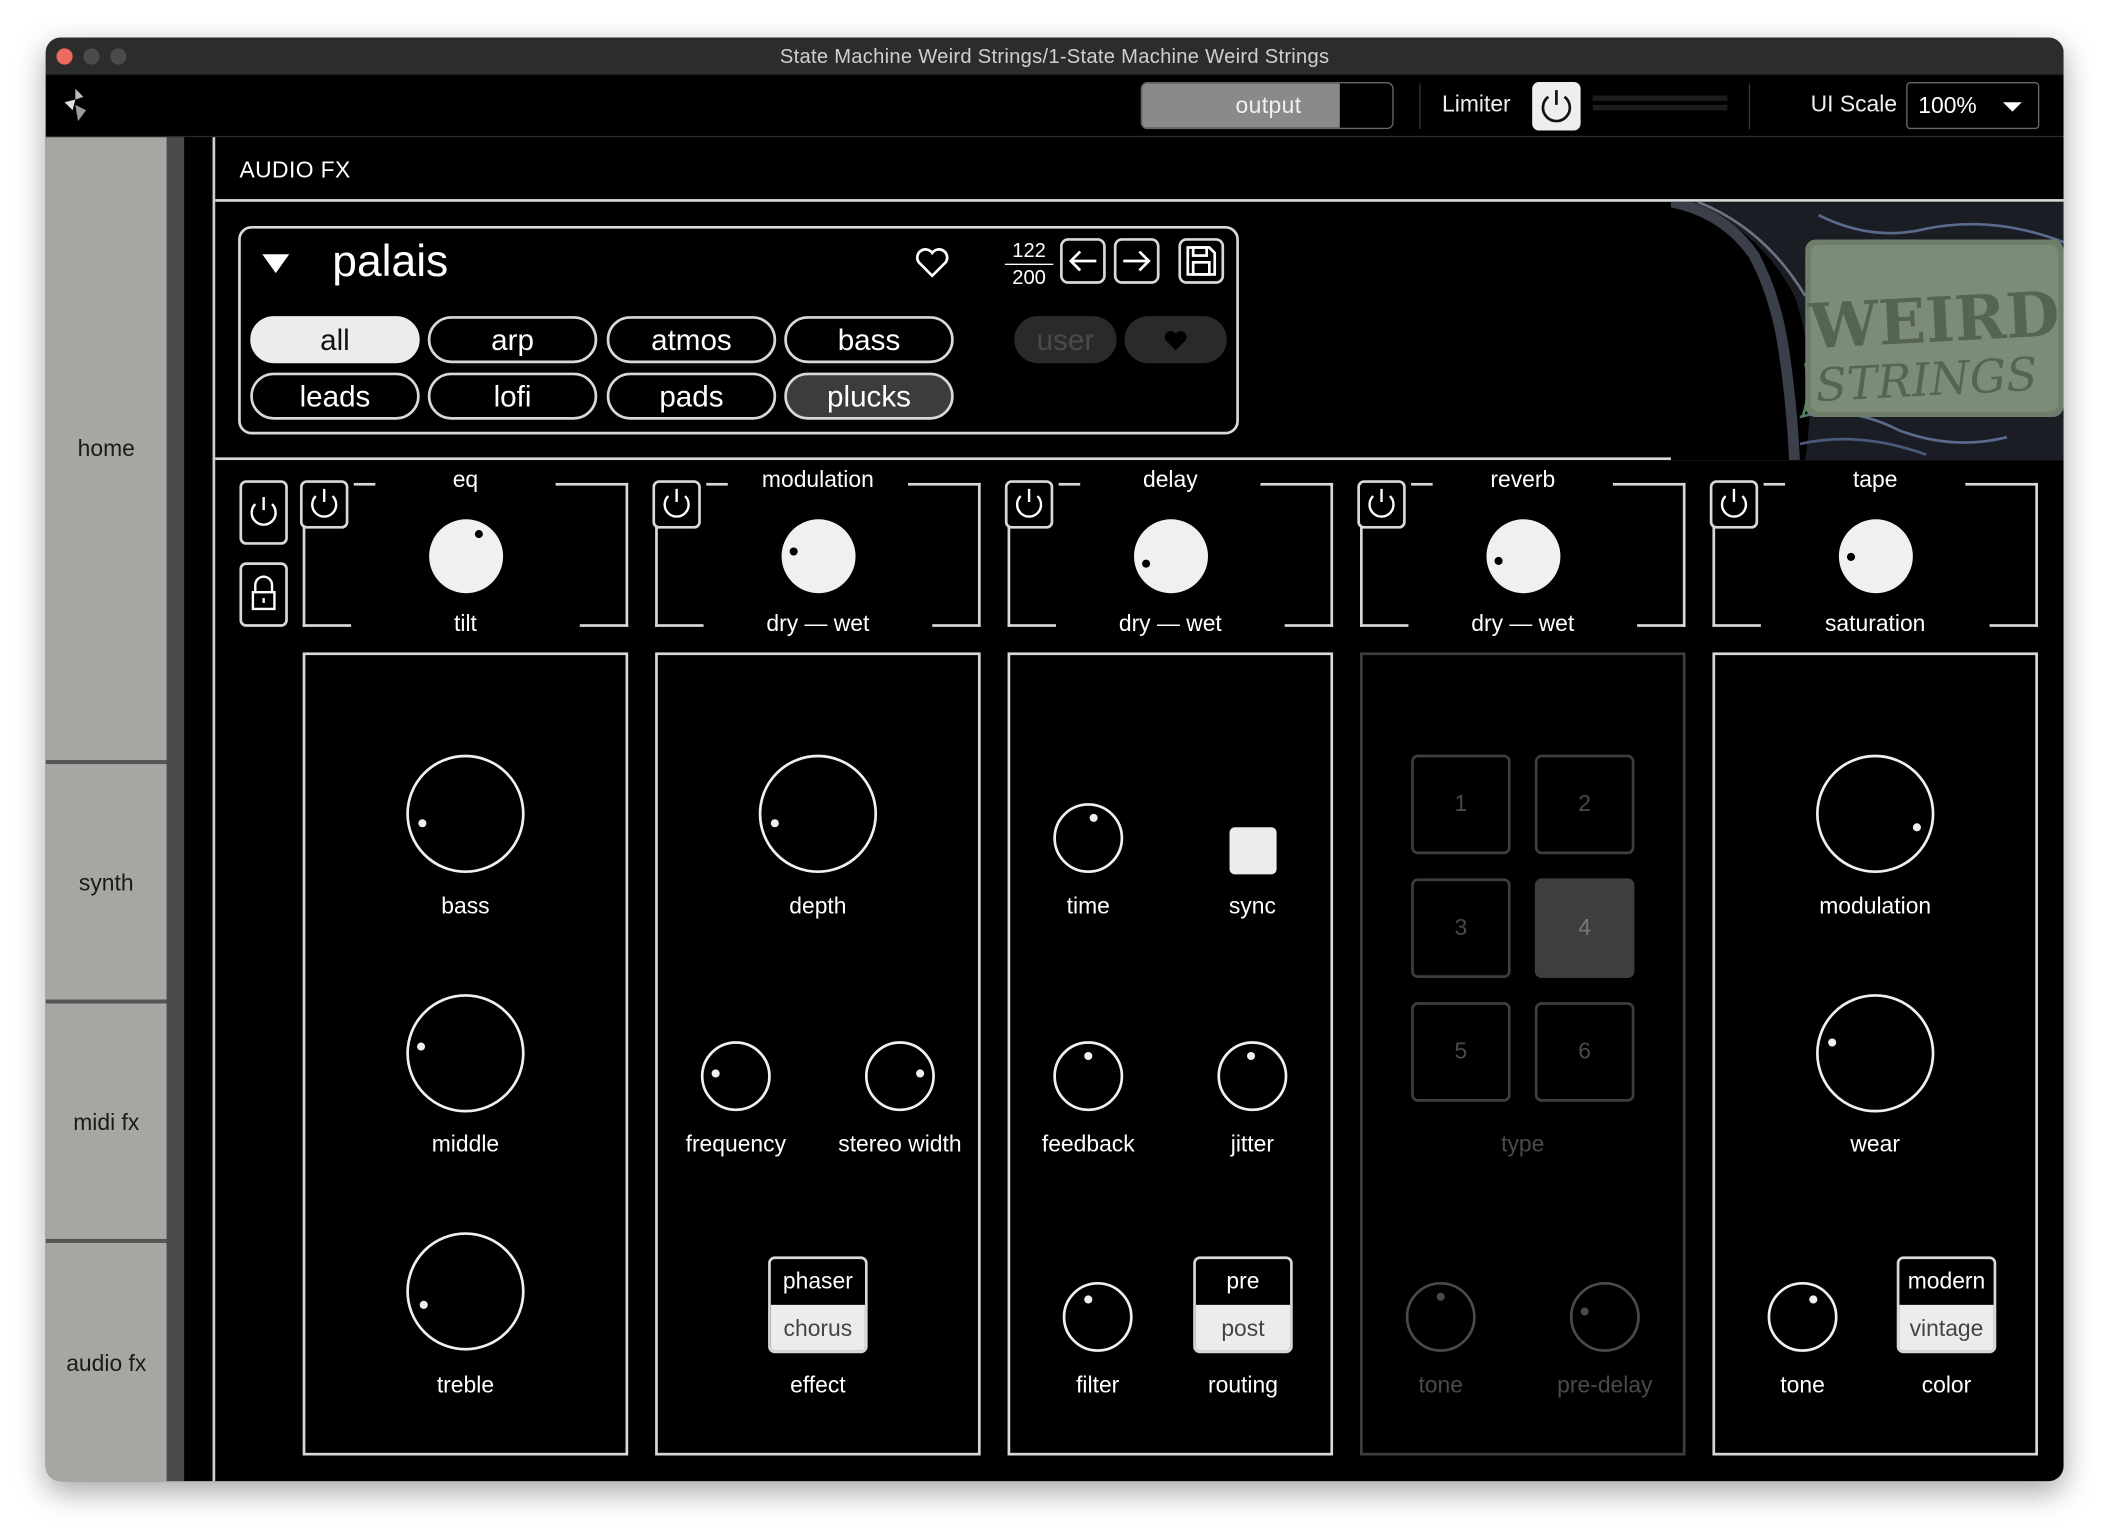  What do you see at coordinates (1243, 1282) in the screenshot?
I see `delay-routing-toggle-option-1: pre` at bounding box center [1243, 1282].